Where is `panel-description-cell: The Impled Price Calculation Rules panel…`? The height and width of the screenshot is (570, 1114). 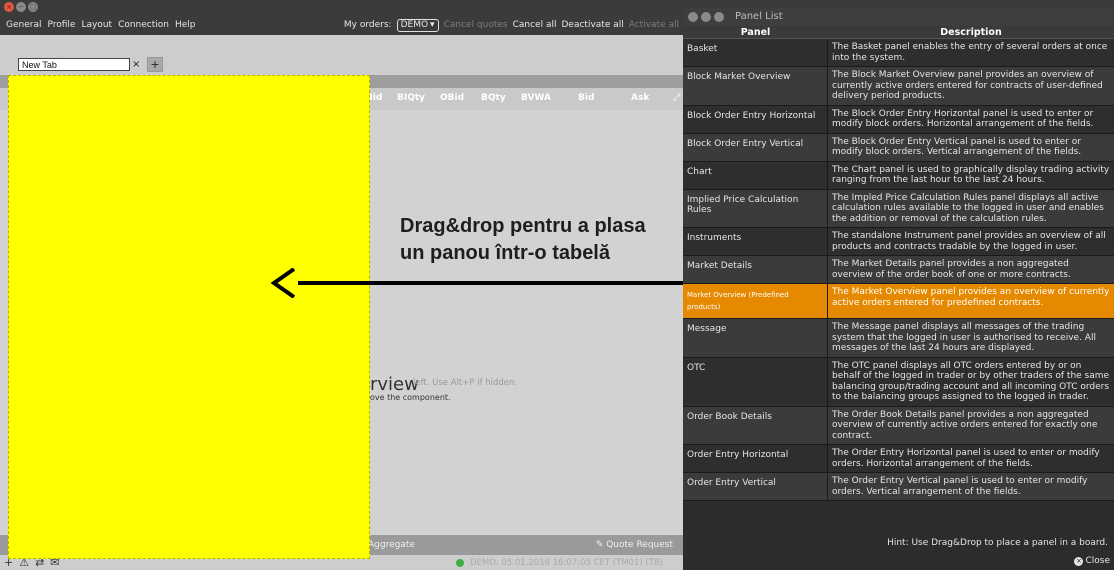 panel-description-cell: The Impled Price Calculation Rules panel… is located at coordinates (968, 208).